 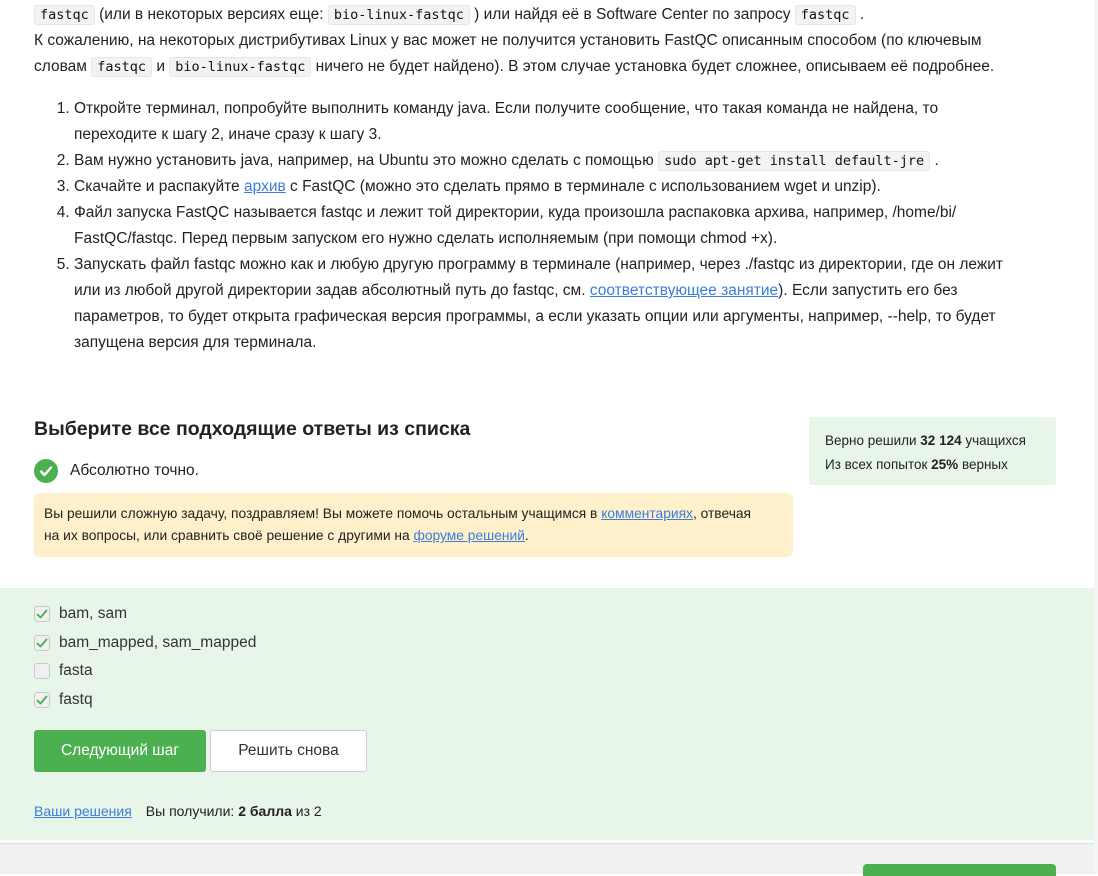 I want to click on option-label: bam, sam, so click(x=93, y=613).